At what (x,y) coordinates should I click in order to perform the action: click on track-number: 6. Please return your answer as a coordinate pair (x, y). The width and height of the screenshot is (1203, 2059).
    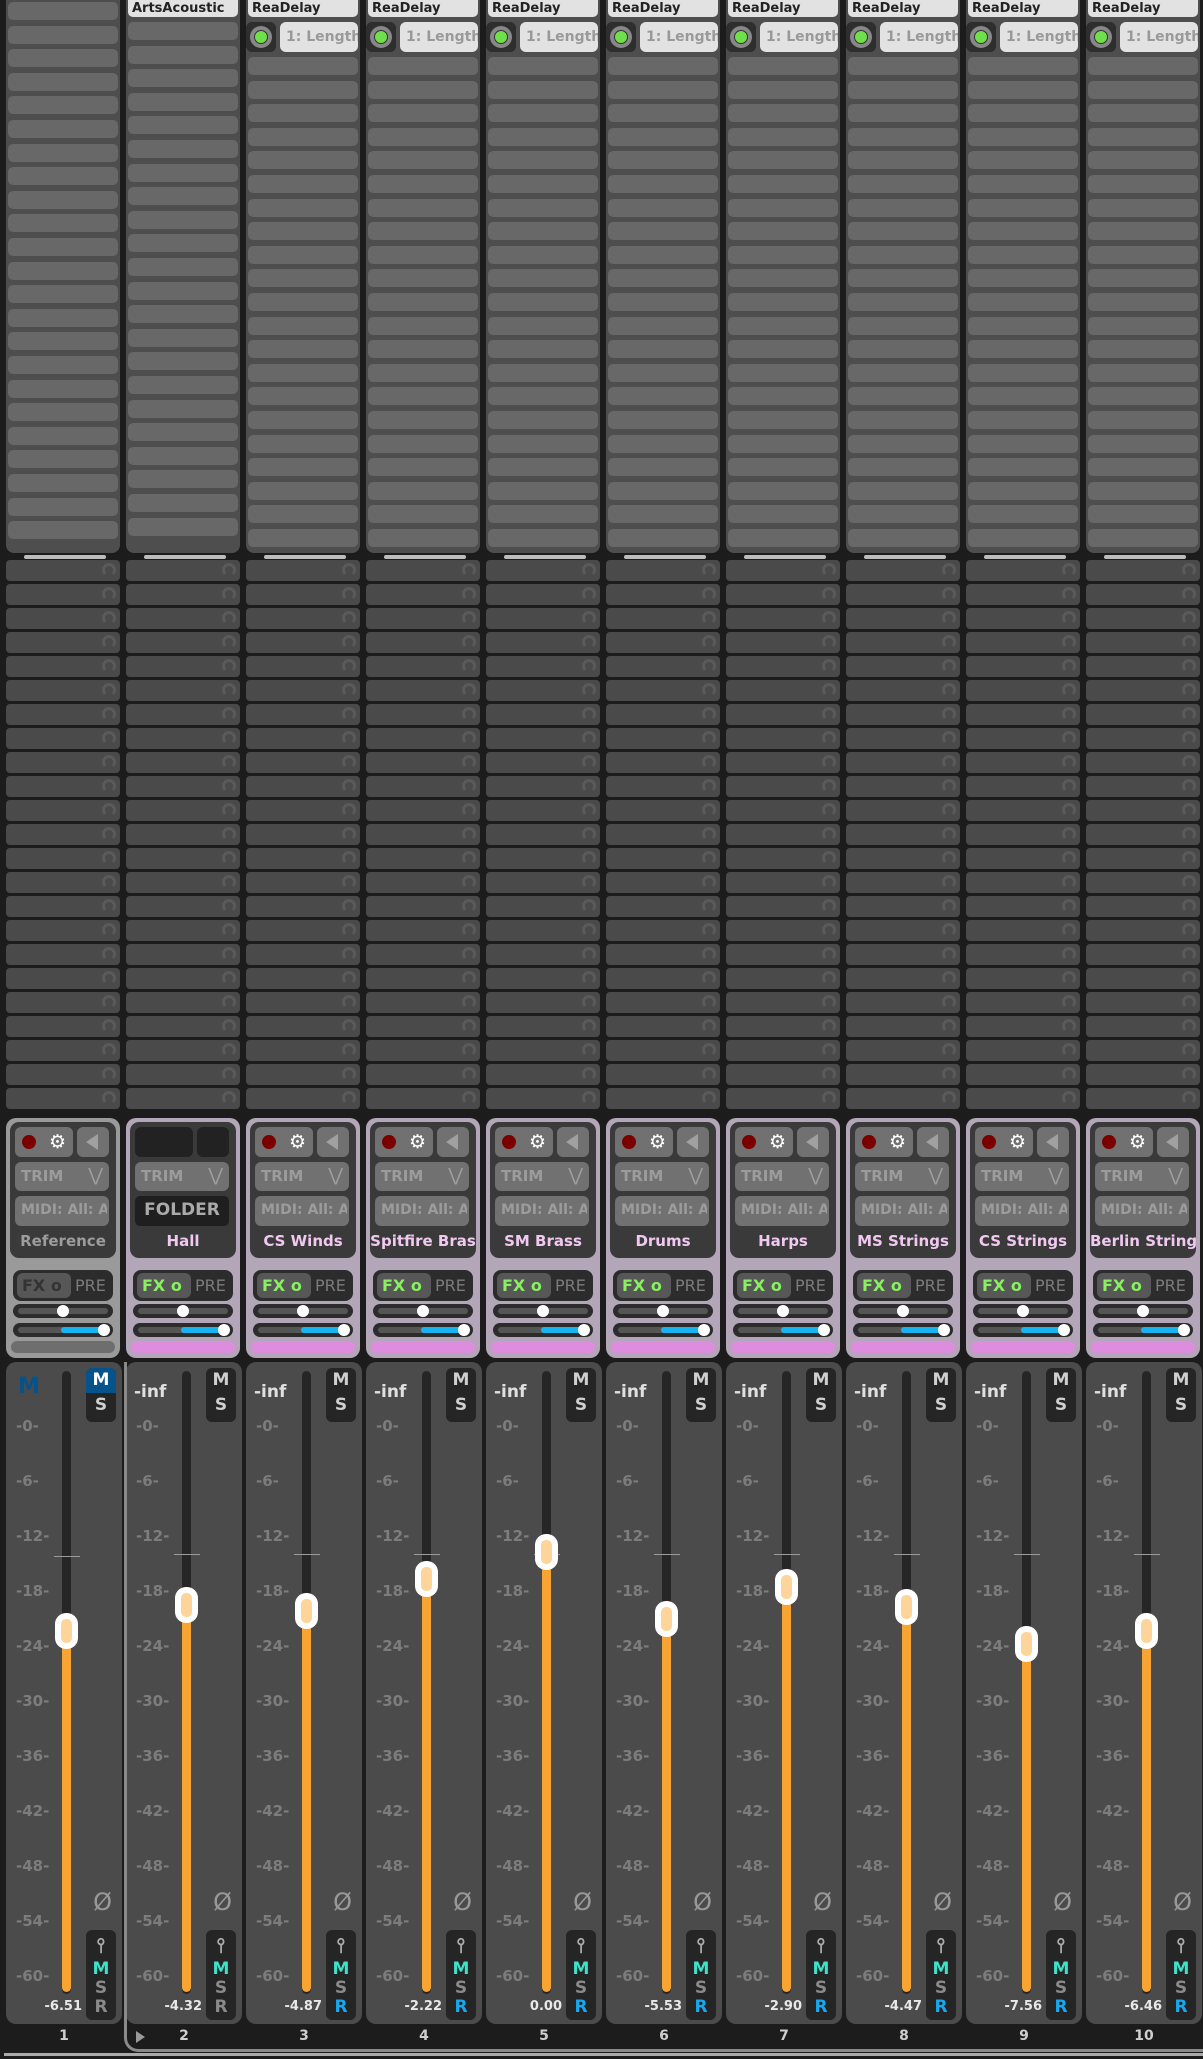
    Looking at the image, I should click on (664, 2036).